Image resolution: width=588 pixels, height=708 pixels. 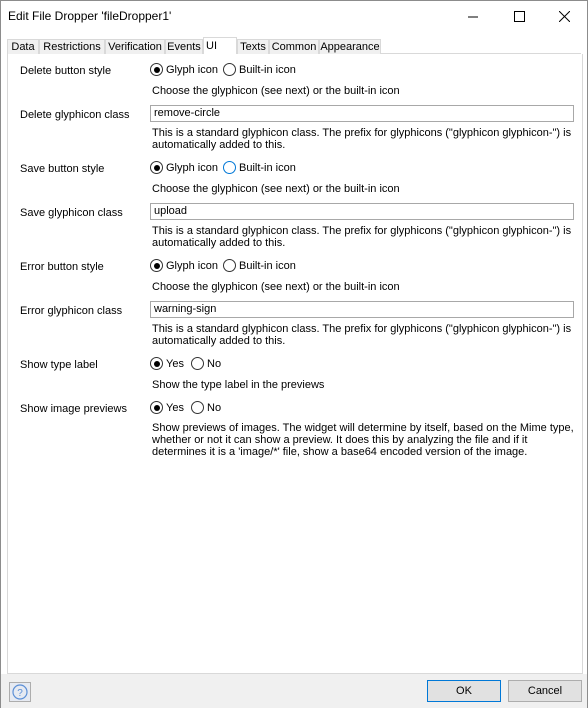 I want to click on close-icon, so click(x=564, y=16).